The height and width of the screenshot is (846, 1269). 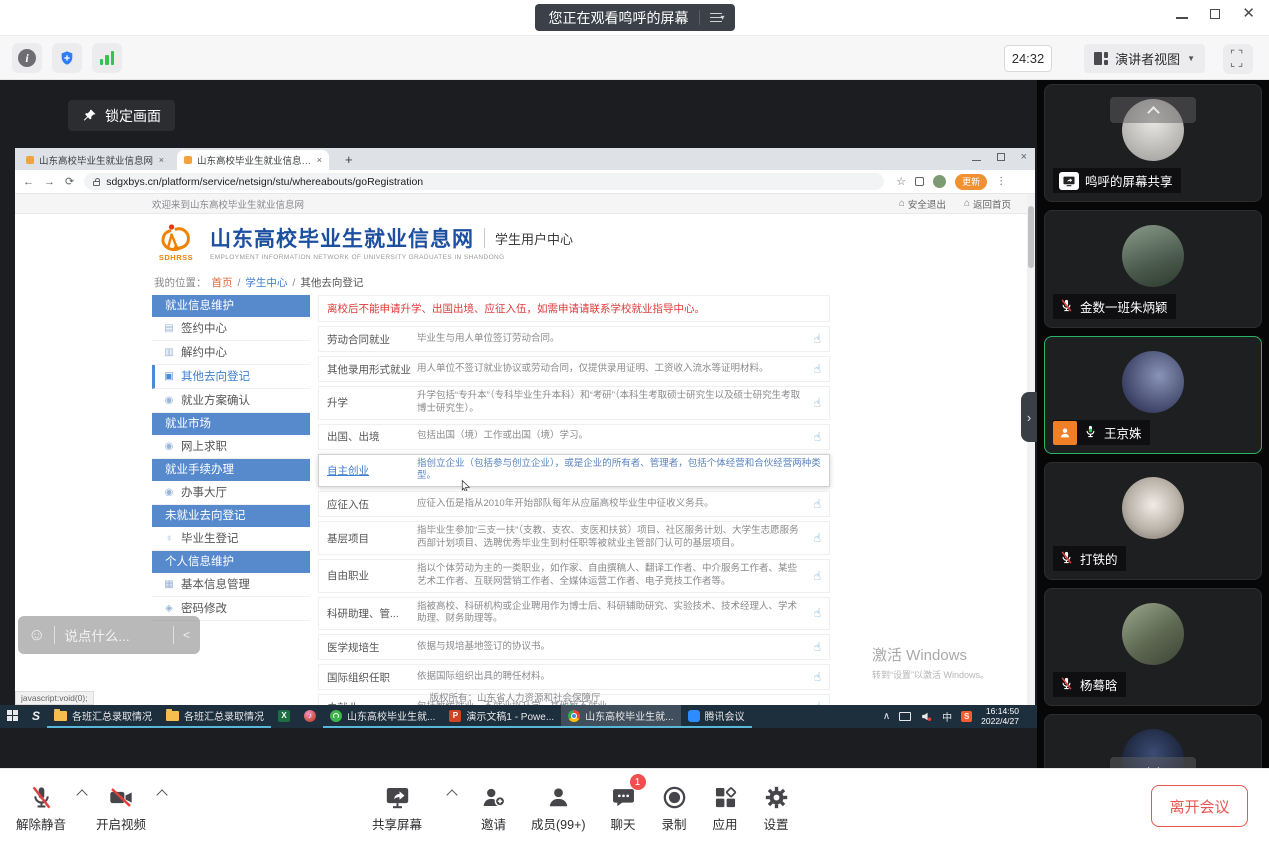 What do you see at coordinates (716, 716) in the screenshot?
I see `taskbar-app-腾讯会议: 腾讯会议` at bounding box center [716, 716].